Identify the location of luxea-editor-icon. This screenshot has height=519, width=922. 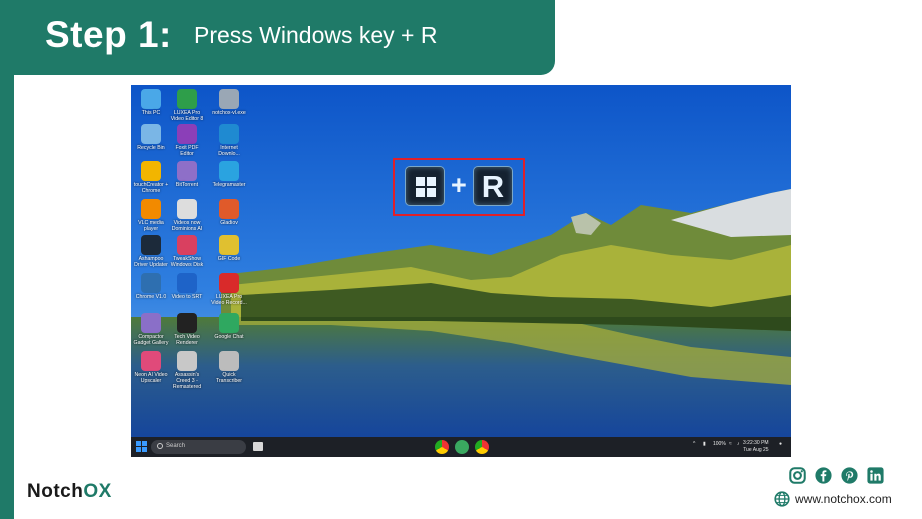
(187, 99).